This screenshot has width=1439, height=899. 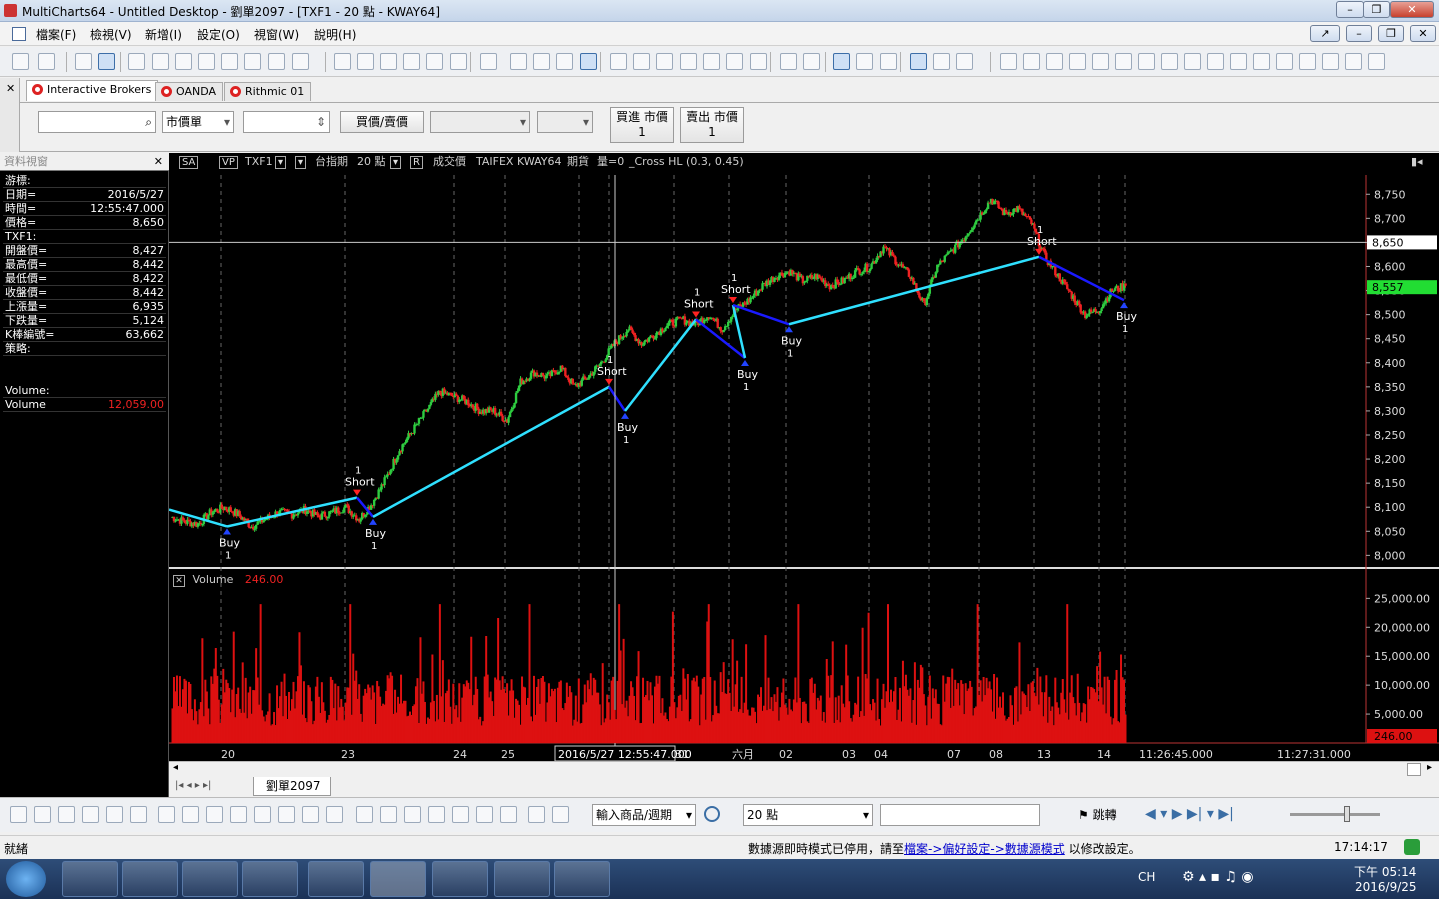 What do you see at coordinates (1359, 33) in the screenshot?
I see `minimize-doc-button: –` at bounding box center [1359, 33].